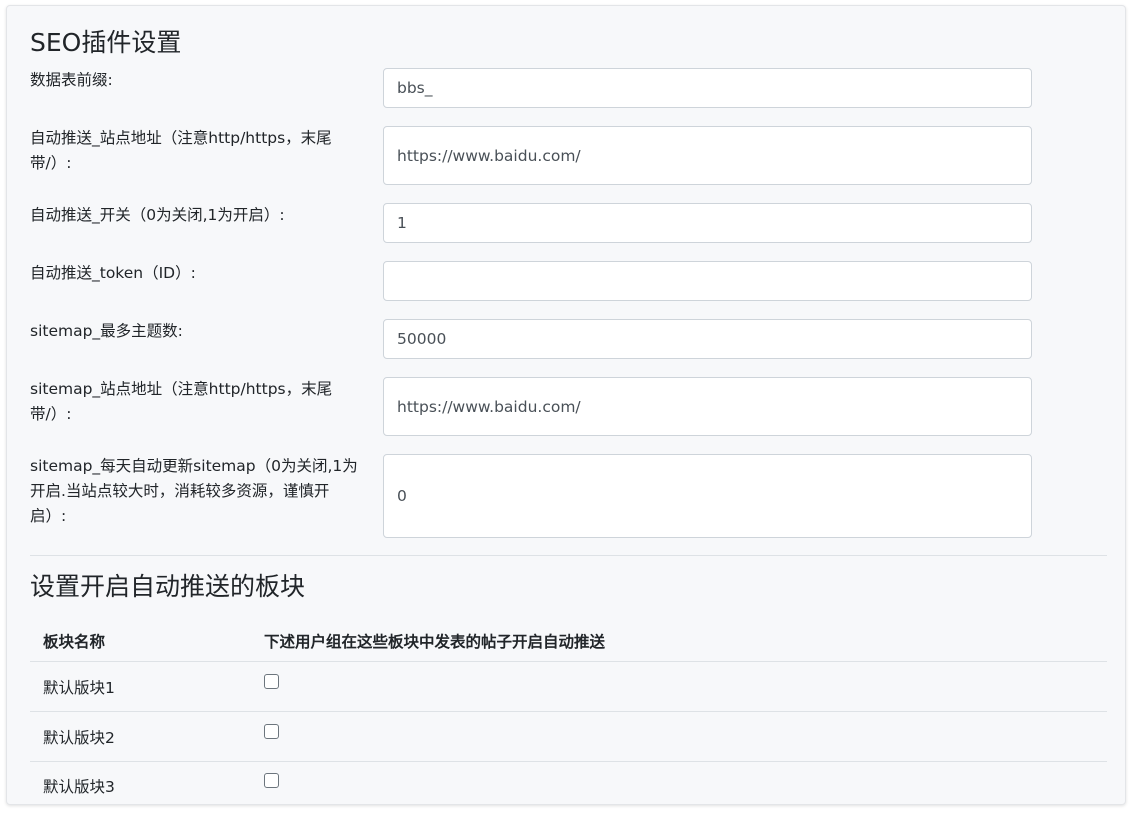 This screenshot has width=1134, height=816. Describe the element at coordinates (106, 331) in the screenshot. I see `sitemap-max-topics-label: sitemap_最多主题数:` at that location.